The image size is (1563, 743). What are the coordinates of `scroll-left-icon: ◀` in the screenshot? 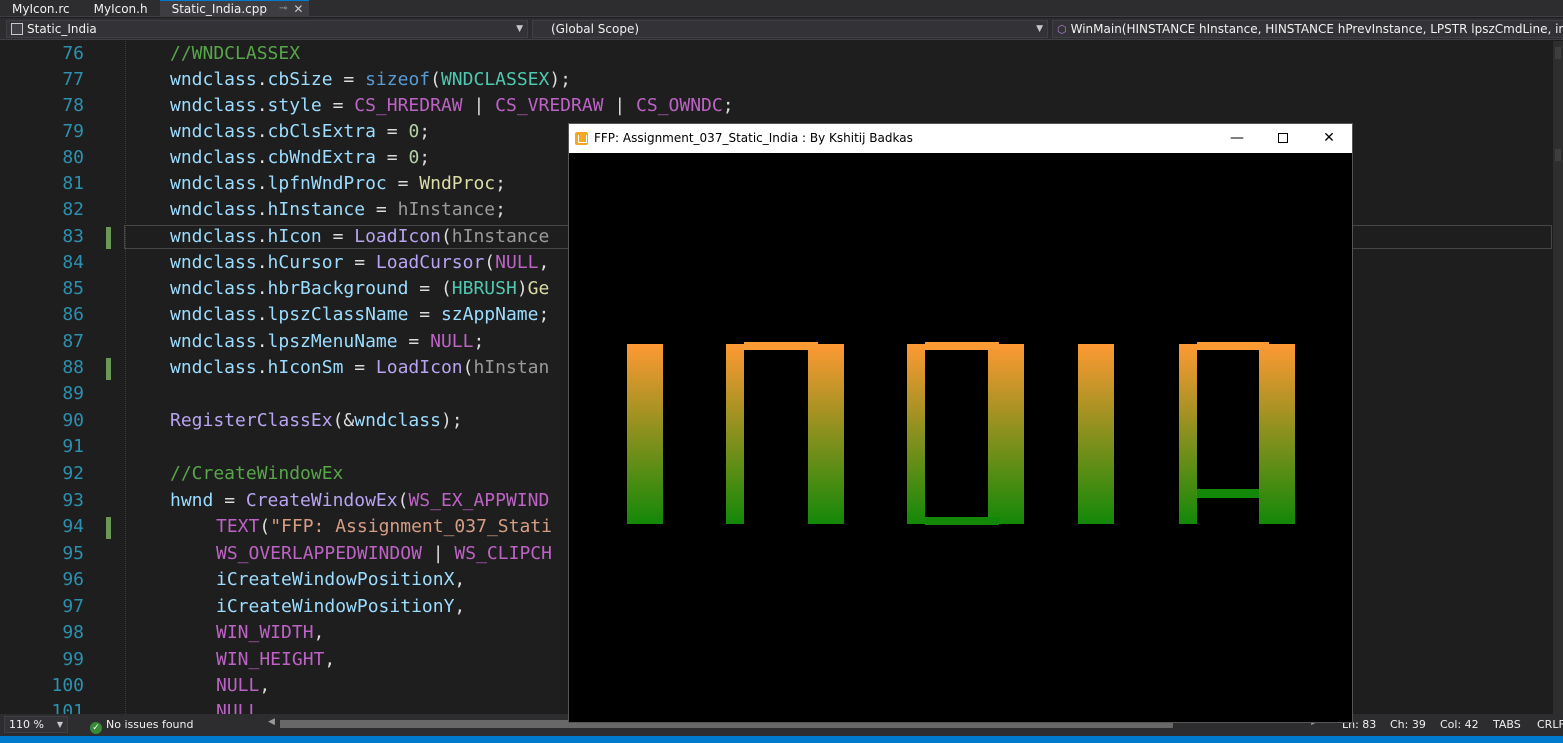 It's located at (271, 722).